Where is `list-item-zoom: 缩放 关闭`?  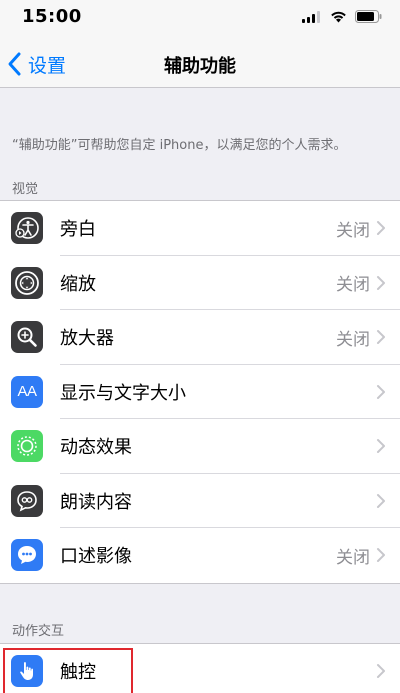
list-item-zoom: 缩放 关闭 is located at coordinates (200, 283).